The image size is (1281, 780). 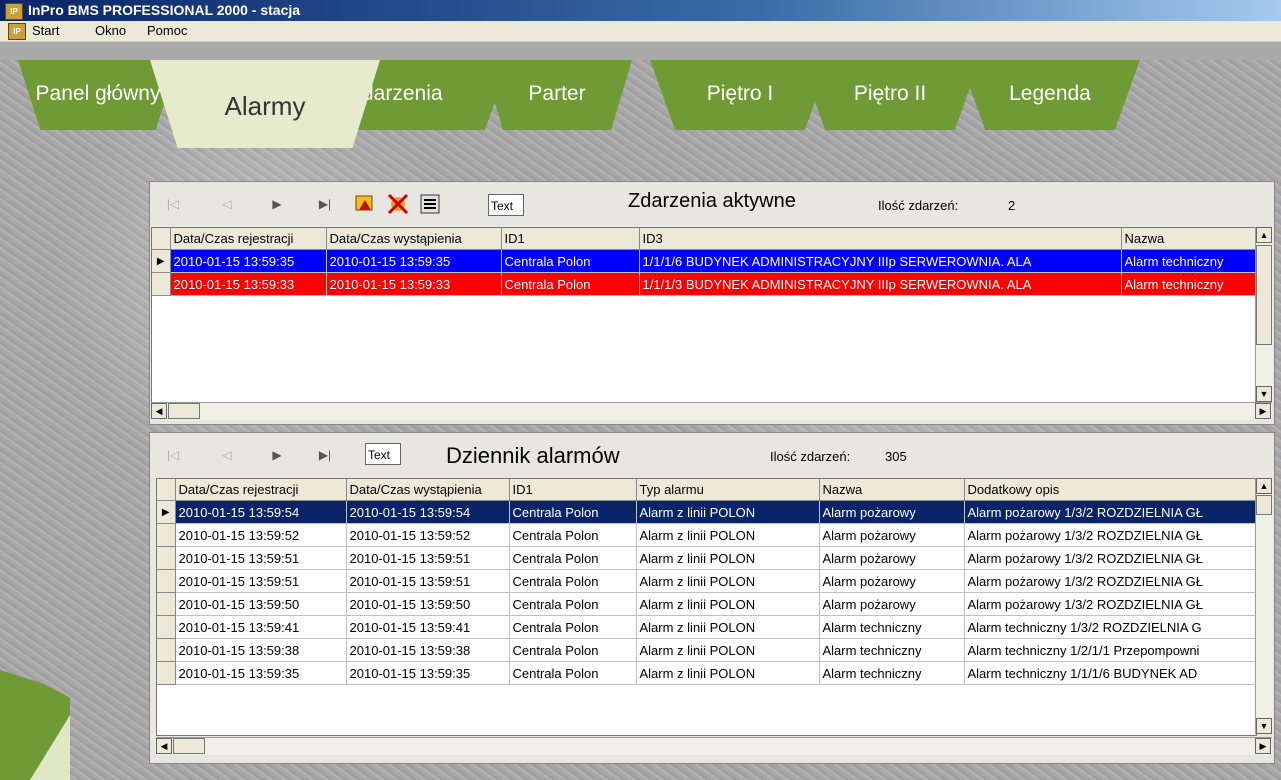 I want to click on table-cell: Alarm techniczny, so click(x=1188, y=284).